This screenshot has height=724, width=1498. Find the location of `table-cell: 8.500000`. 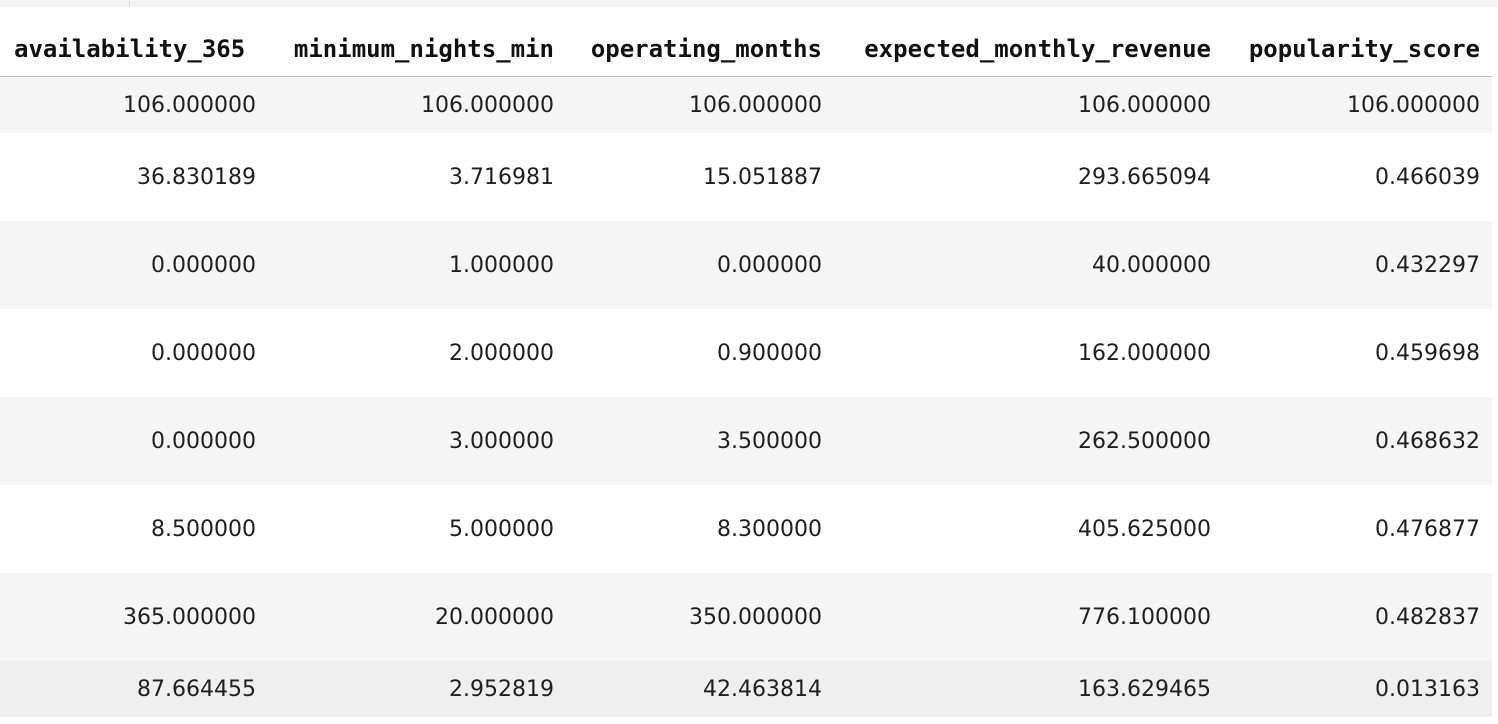

table-cell: 8.500000 is located at coordinates (134, 529).